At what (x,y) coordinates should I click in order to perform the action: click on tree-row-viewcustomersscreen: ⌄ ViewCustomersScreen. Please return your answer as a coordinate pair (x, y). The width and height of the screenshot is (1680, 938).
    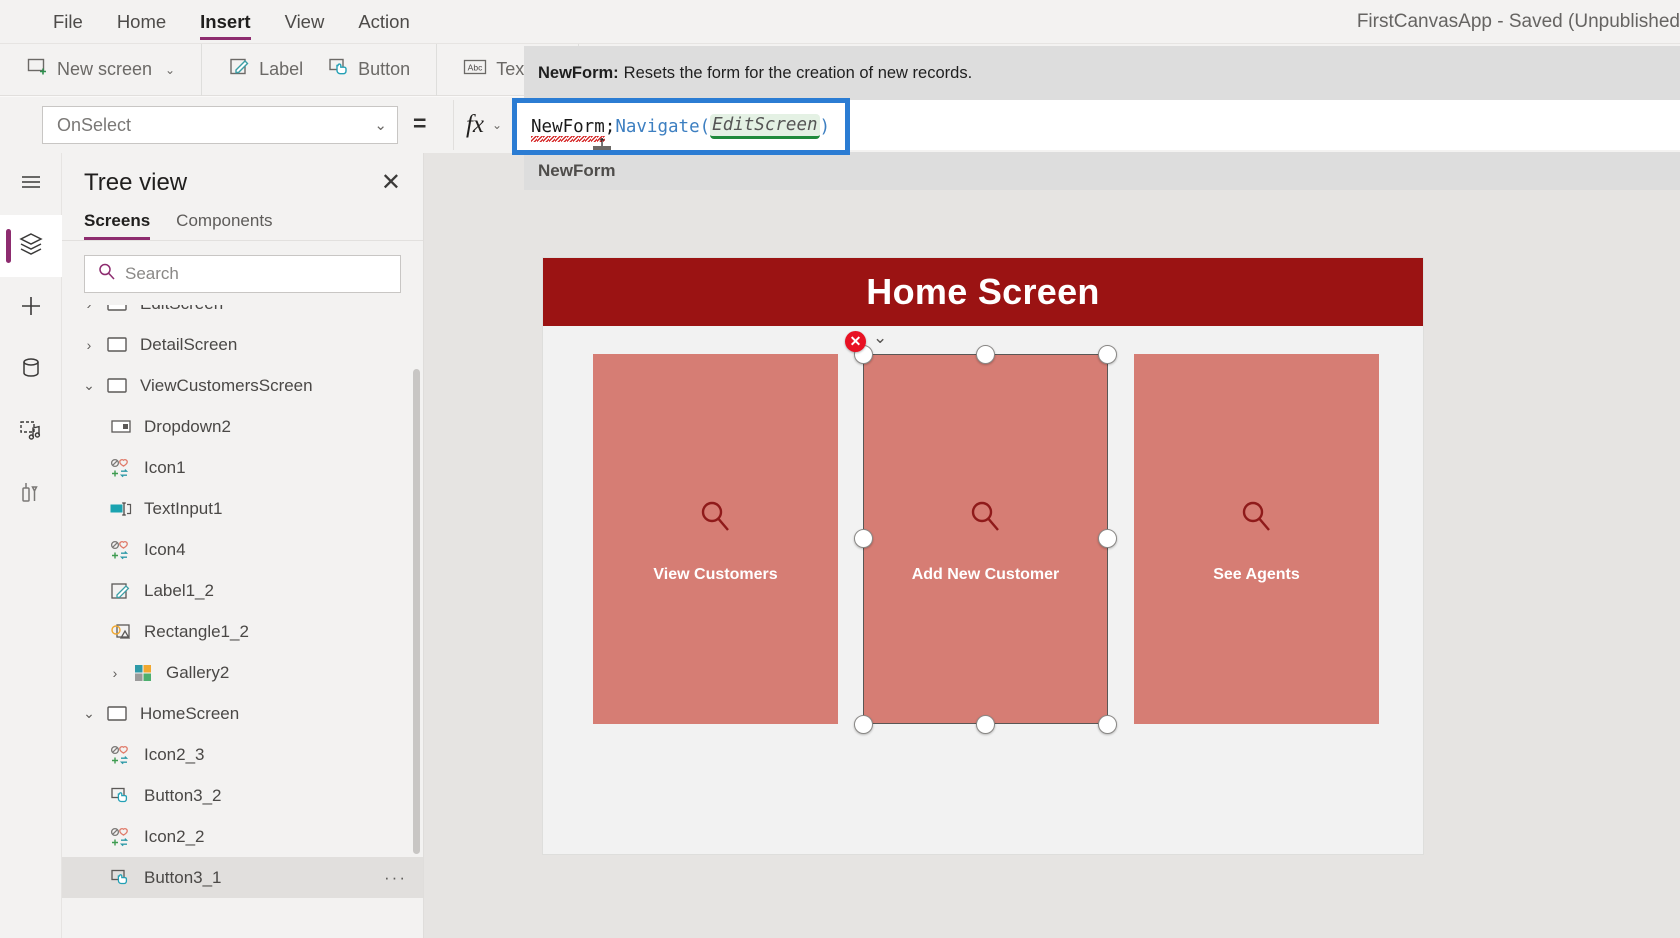
    Looking at the image, I should click on (242, 385).